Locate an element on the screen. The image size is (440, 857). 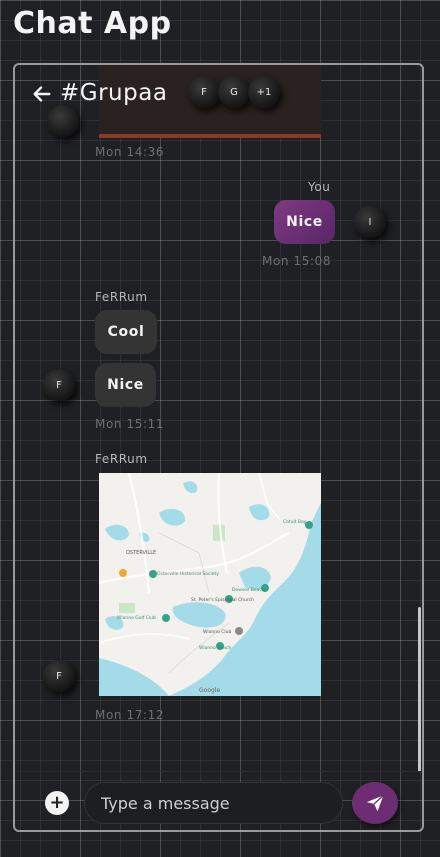
map-label: Osterville Historical Society is located at coordinates (188, 574).